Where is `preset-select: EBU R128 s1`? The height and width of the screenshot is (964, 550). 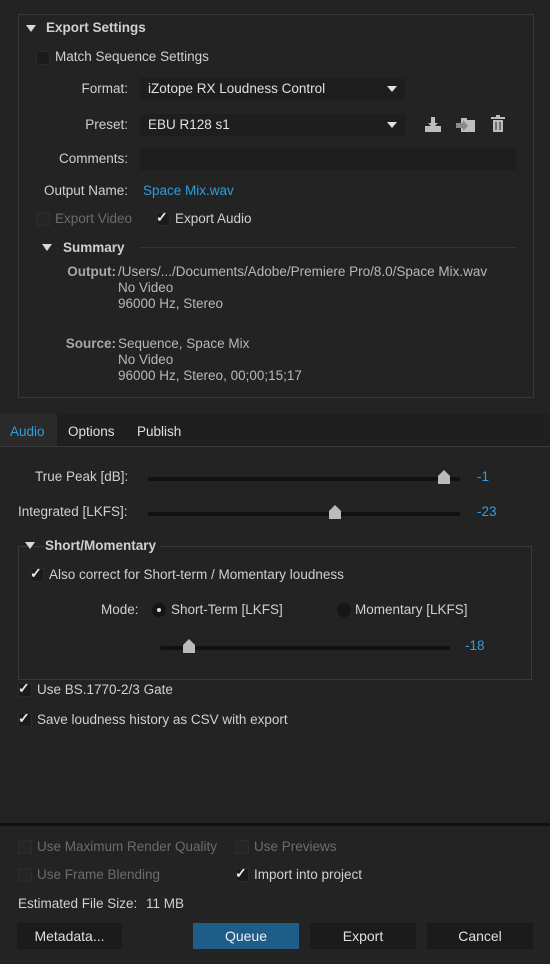 preset-select: EBU R128 s1 is located at coordinates (272, 125).